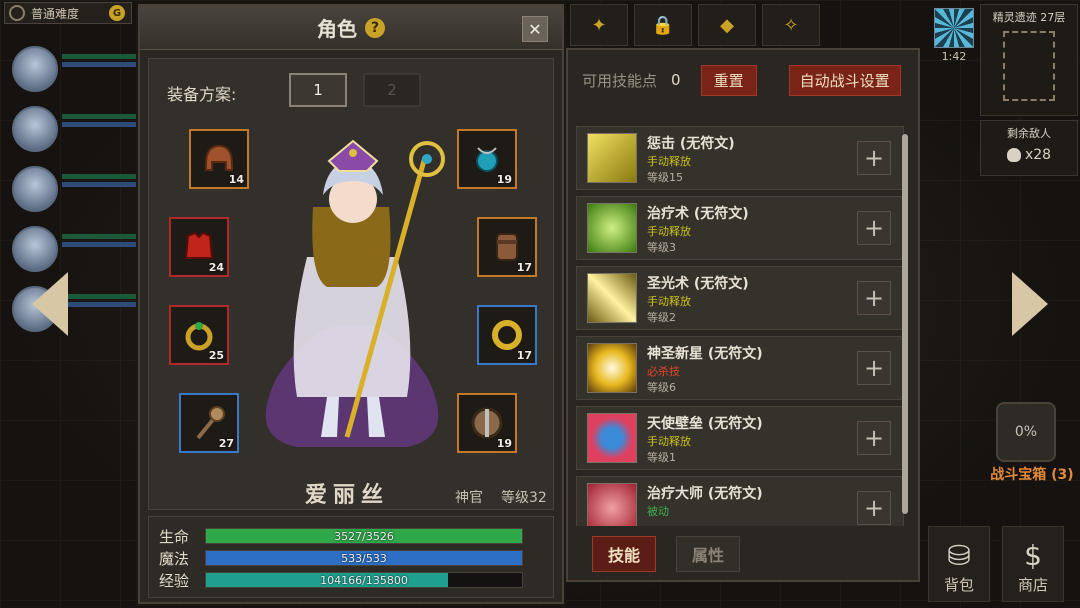 This screenshot has width=1080, height=608. What do you see at coordinates (612, 504) in the screenshot?
I see `heal-master-icon` at bounding box center [612, 504].